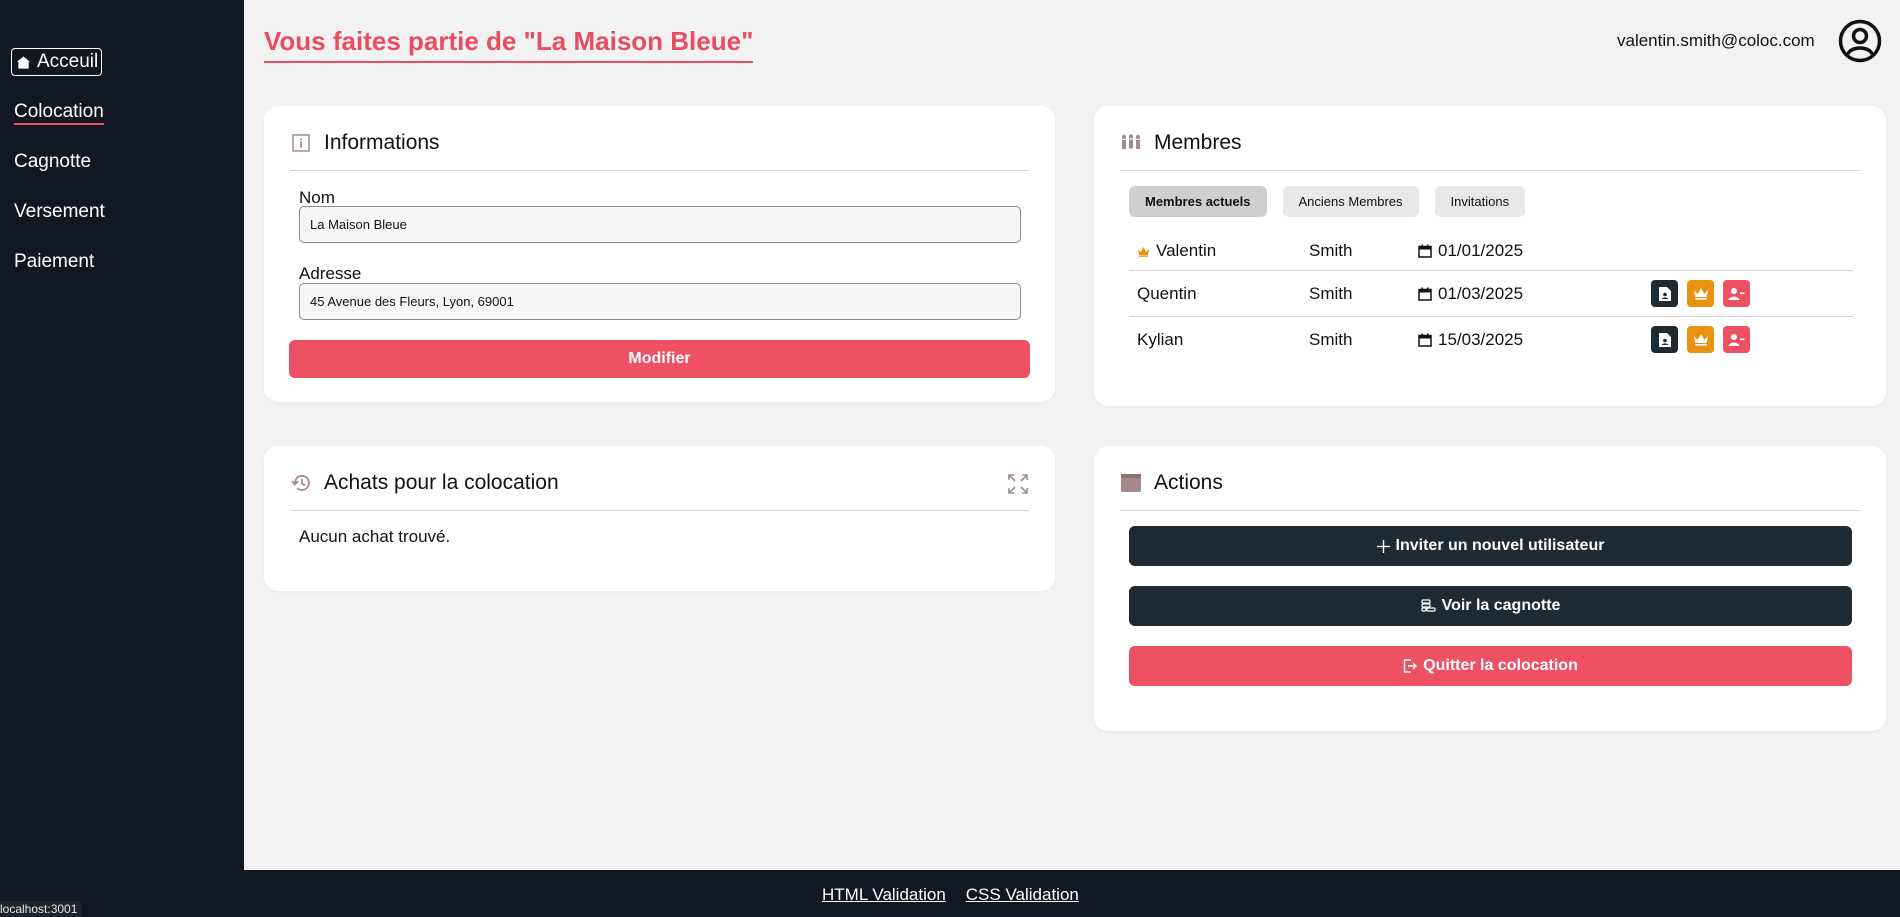 This screenshot has width=1900, height=917. Describe the element at coordinates (1350, 201) in the screenshot. I see `tab-anciens-membres: Anciens Membres` at that location.